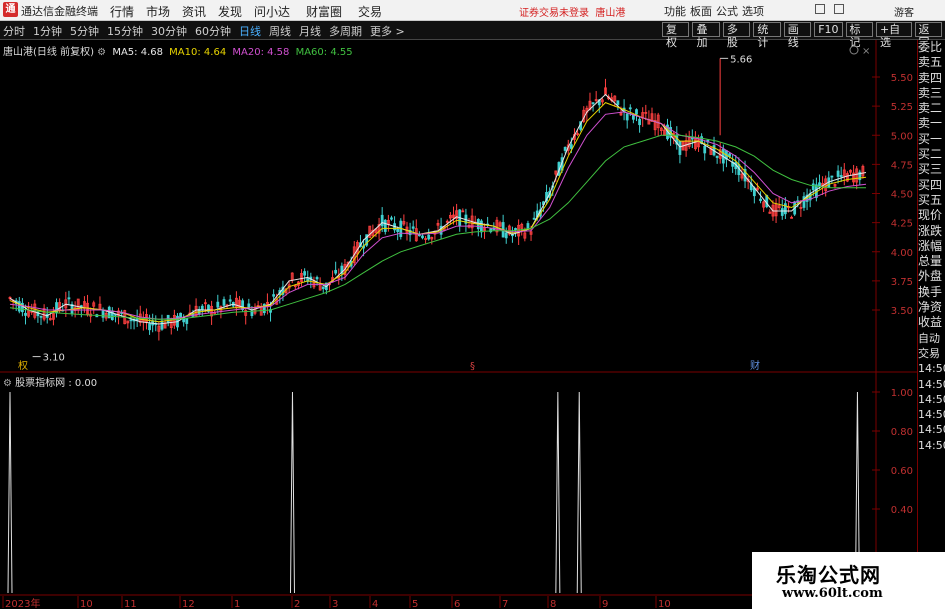 The image size is (945, 609). What do you see at coordinates (797, 35) in the screenshot?
I see `draw-line-button: 画线` at bounding box center [797, 35].